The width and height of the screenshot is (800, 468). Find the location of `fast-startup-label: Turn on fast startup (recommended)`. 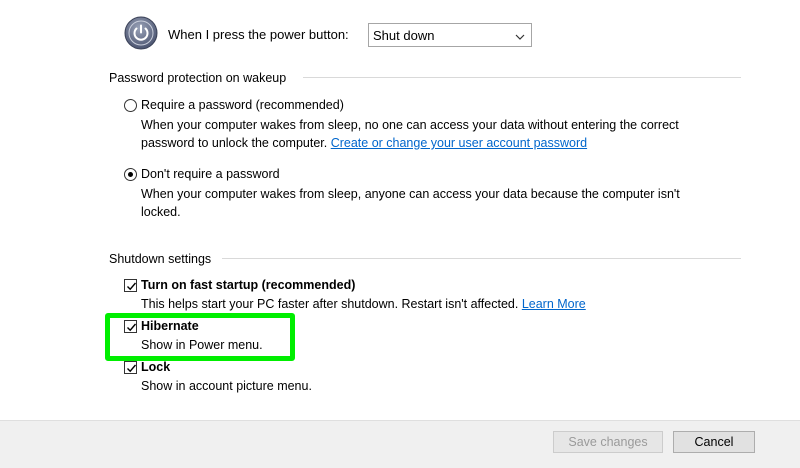

fast-startup-label: Turn on fast startup (recommended) is located at coordinates (248, 285).